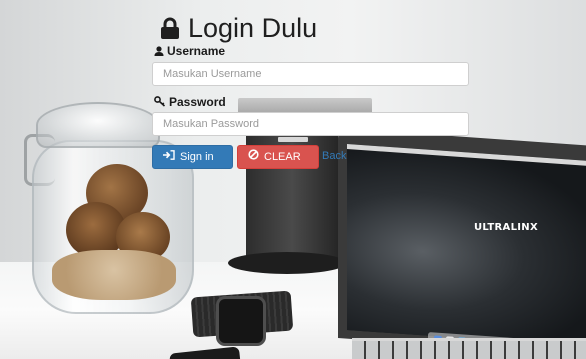  I want to click on lock-icon, so click(170, 30).